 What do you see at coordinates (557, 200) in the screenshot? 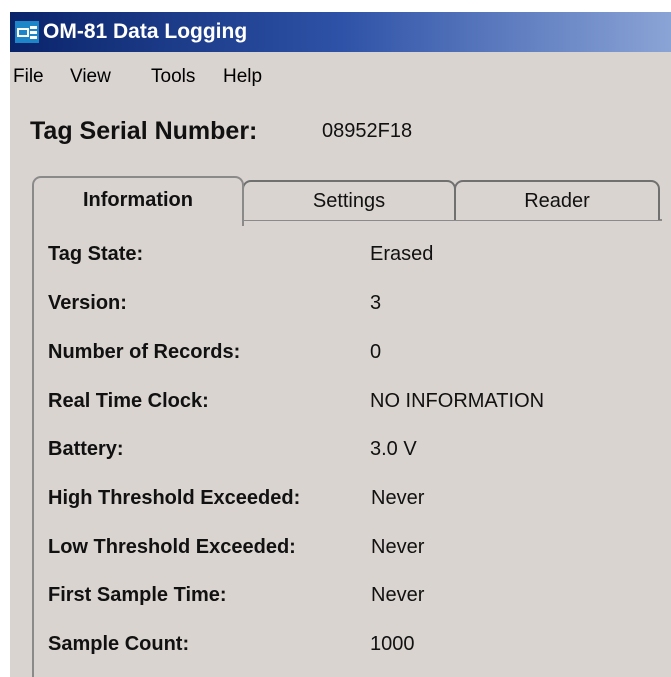
I see `tab-reader: Reader` at bounding box center [557, 200].